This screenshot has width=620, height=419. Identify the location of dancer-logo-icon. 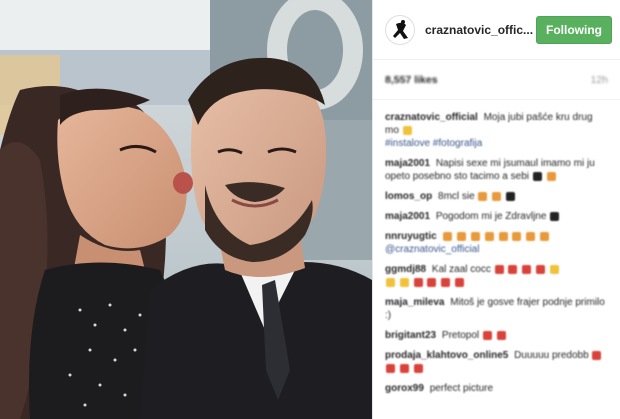
(400, 30).